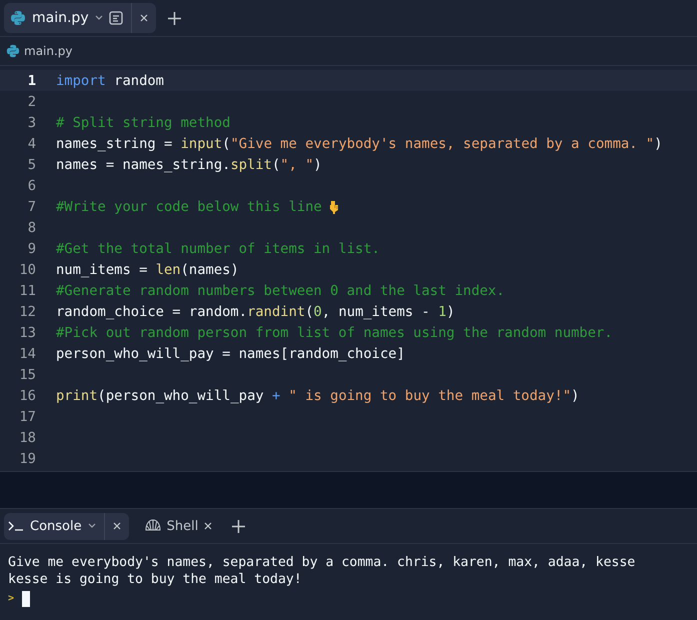  What do you see at coordinates (322, 562) in the screenshot?
I see `console-output-line: Give me everybody's names, separated by a comma. chris, karen, max, adaa, kesse` at bounding box center [322, 562].